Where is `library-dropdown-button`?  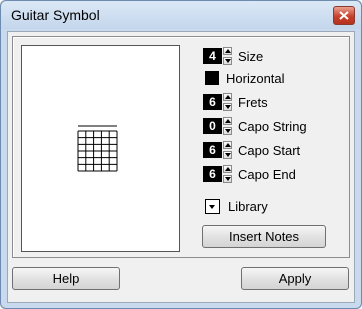 library-dropdown-button is located at coordinates (212, 206).